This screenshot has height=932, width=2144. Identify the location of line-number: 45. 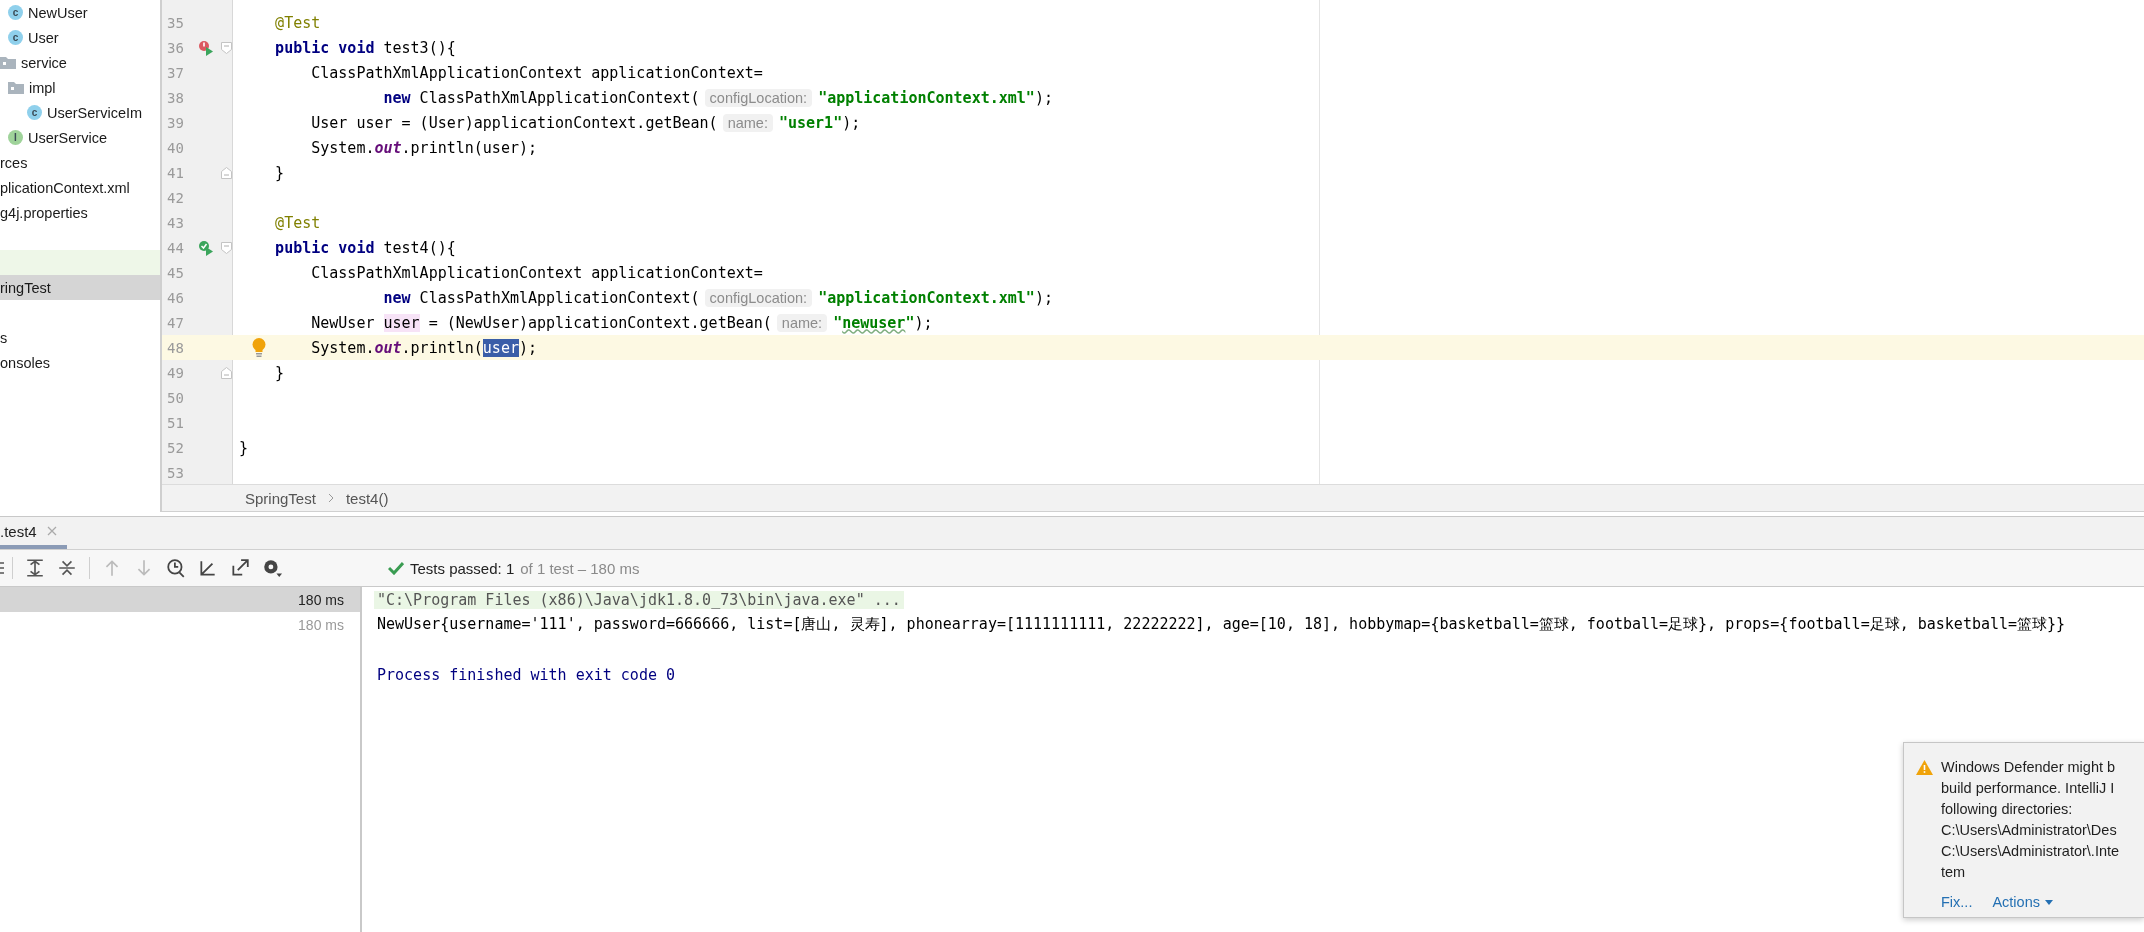
(175, 272).